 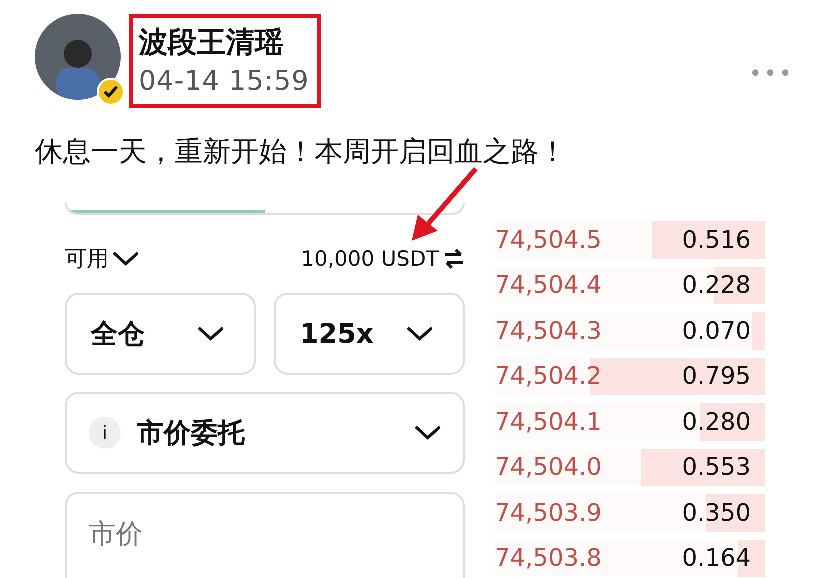 I want to click on order-price: 74,504.5, so click(x=548, y=240).